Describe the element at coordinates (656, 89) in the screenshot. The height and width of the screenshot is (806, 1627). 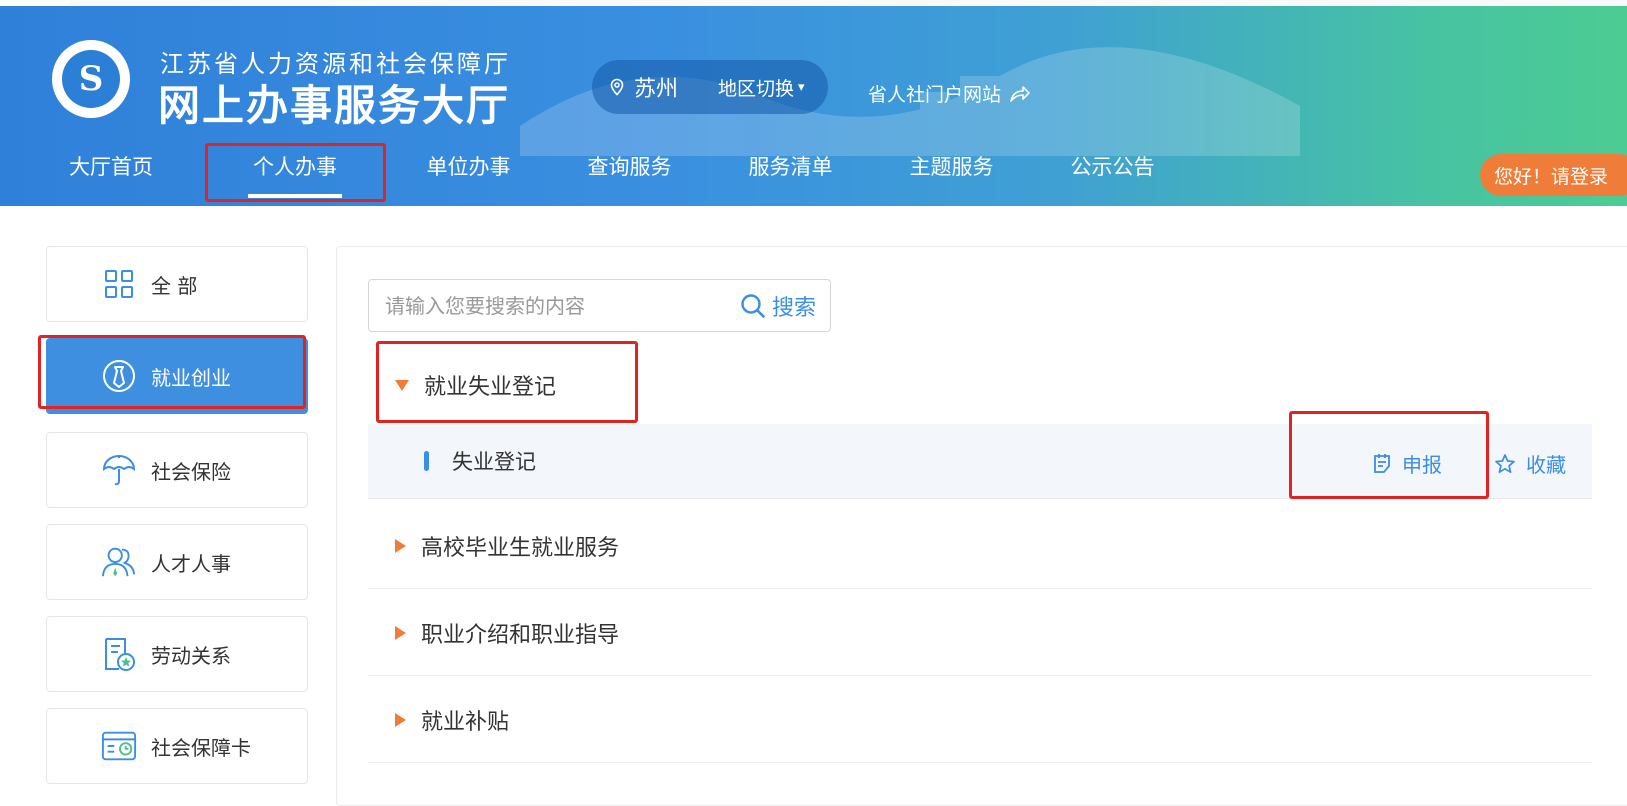
I see `current-city: 苏州` at that location.